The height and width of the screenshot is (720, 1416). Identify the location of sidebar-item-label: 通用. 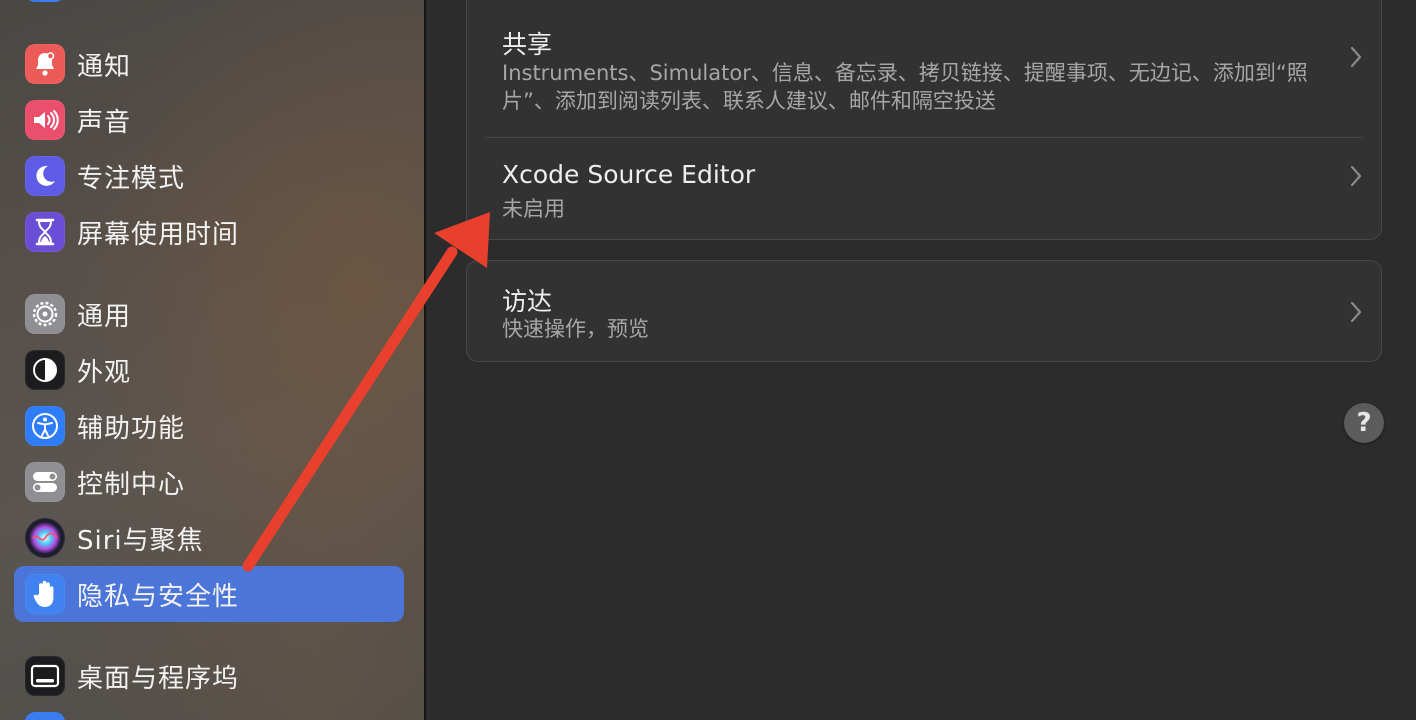
(104, 316).